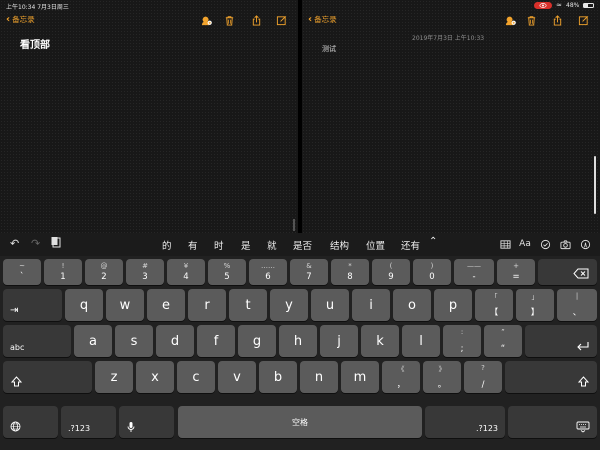 This screenshot has width=600, height=450. Describe the element at coordinates (207, 305) in the screenshot. I see `key-r: r` at that location.